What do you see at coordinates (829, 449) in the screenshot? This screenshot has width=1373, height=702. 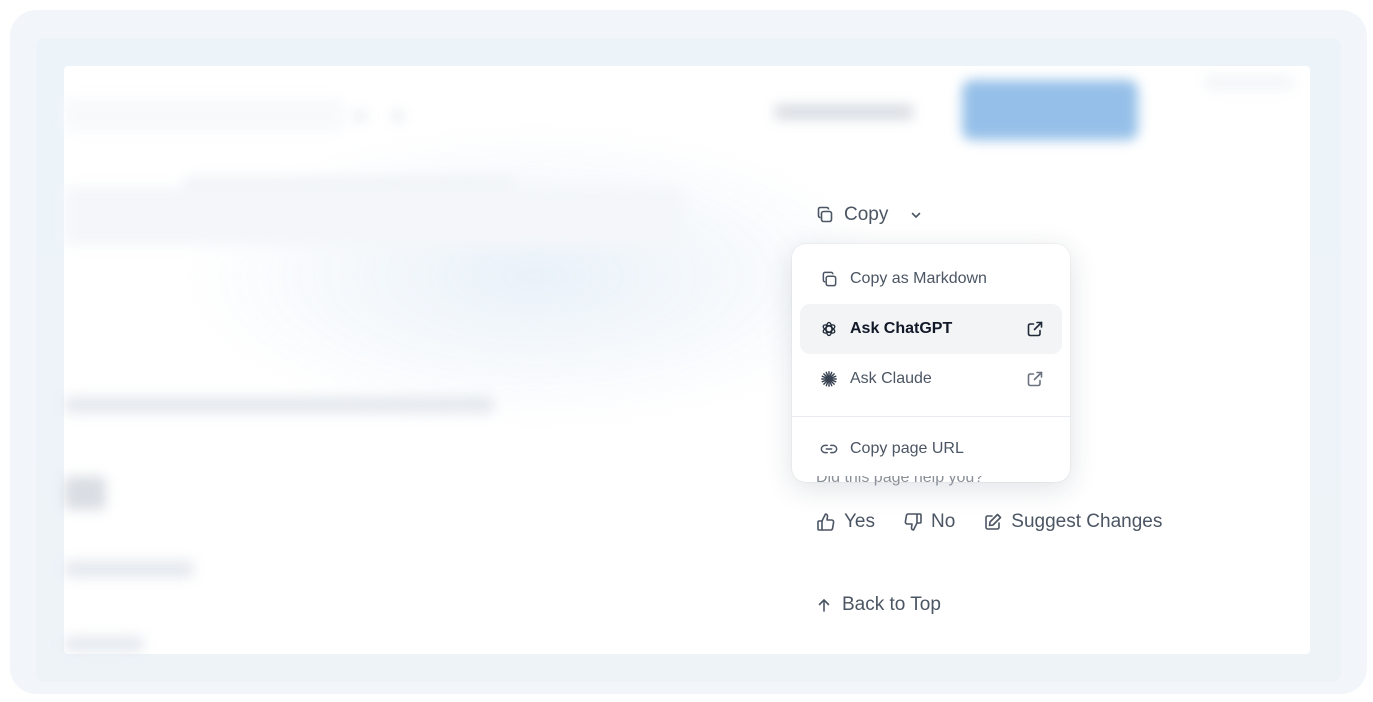 I see `link-icon` at bounding box center [829, 449].